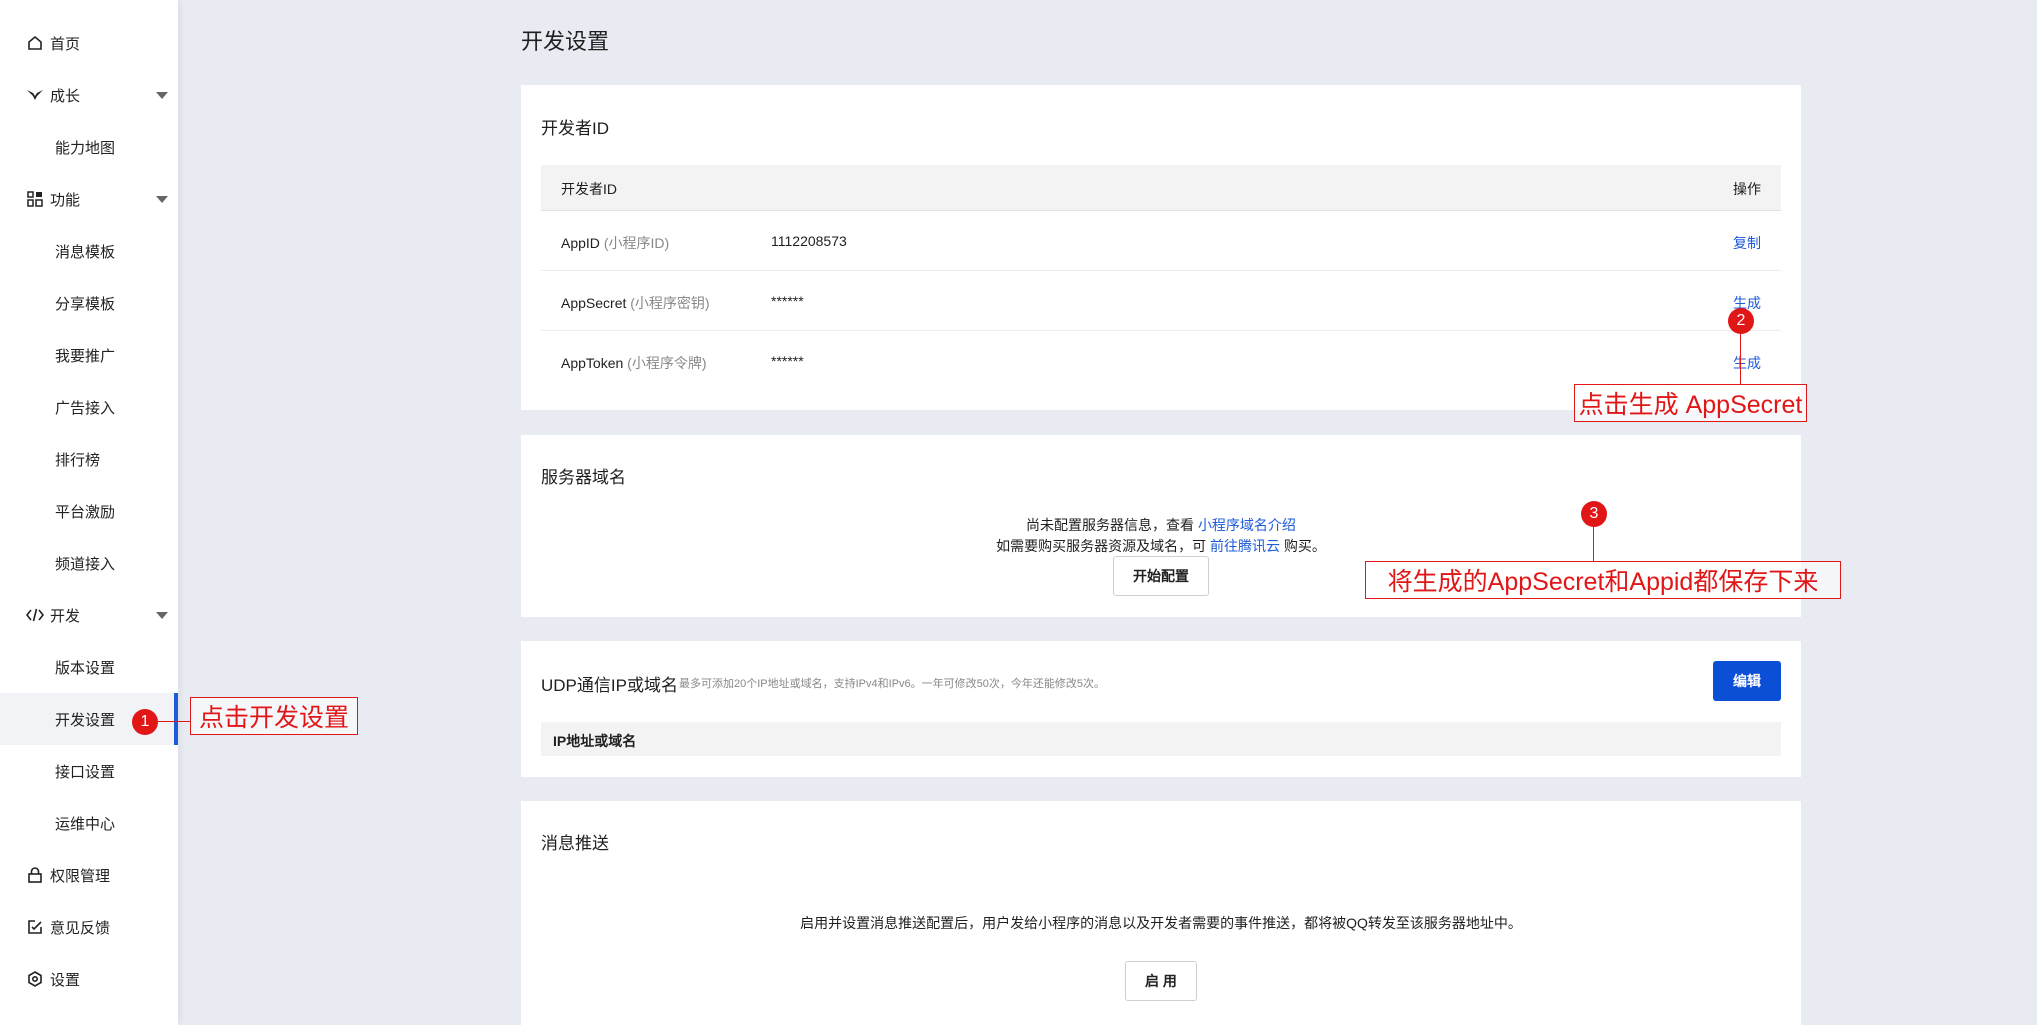 This screenshot has height=1025, width=2037. Describe the element at coordinates (1161, 546) in the screenshot. I see `server-purchase-line: 如需要购买服务器资源及域名，可 前往腾讯云 购买。` at that location.